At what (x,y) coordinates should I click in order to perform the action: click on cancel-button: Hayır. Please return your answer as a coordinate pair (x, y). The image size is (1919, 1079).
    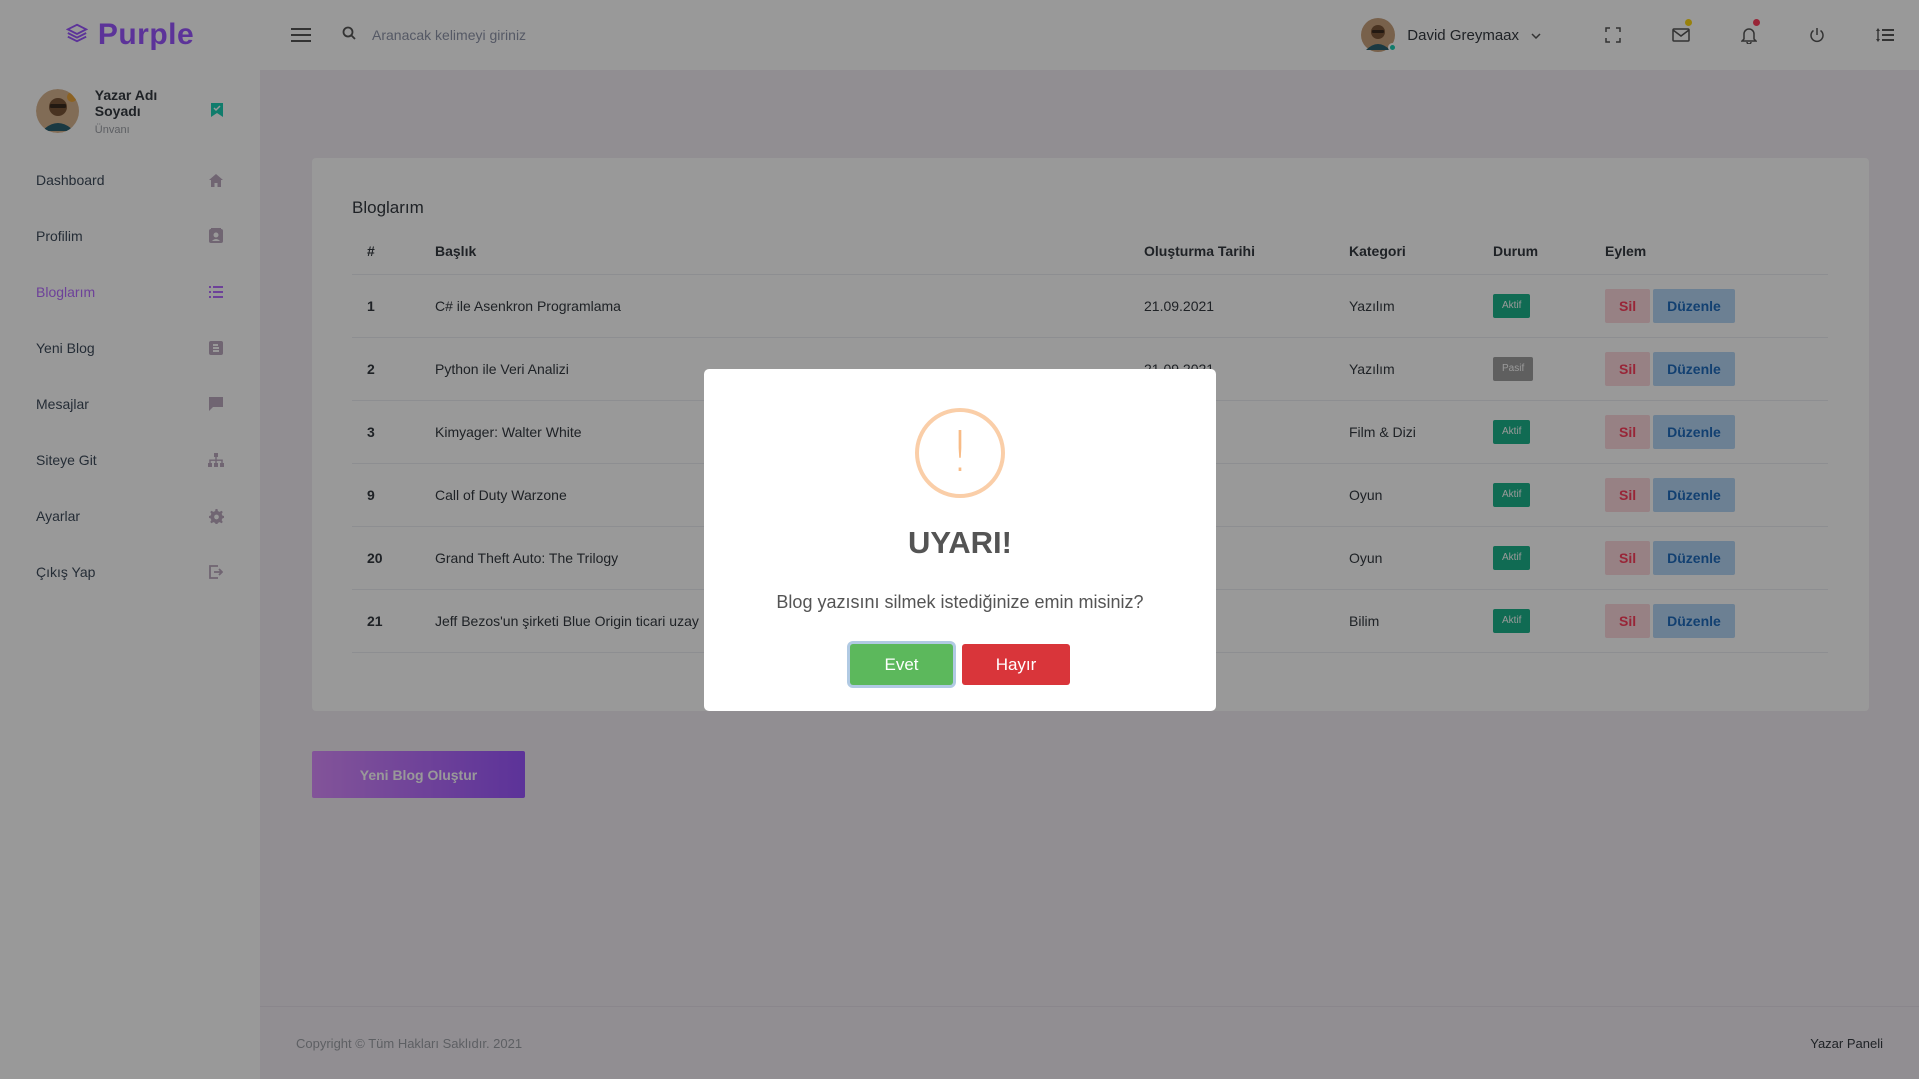
    Looking at the image, I should click on (1016, 664).